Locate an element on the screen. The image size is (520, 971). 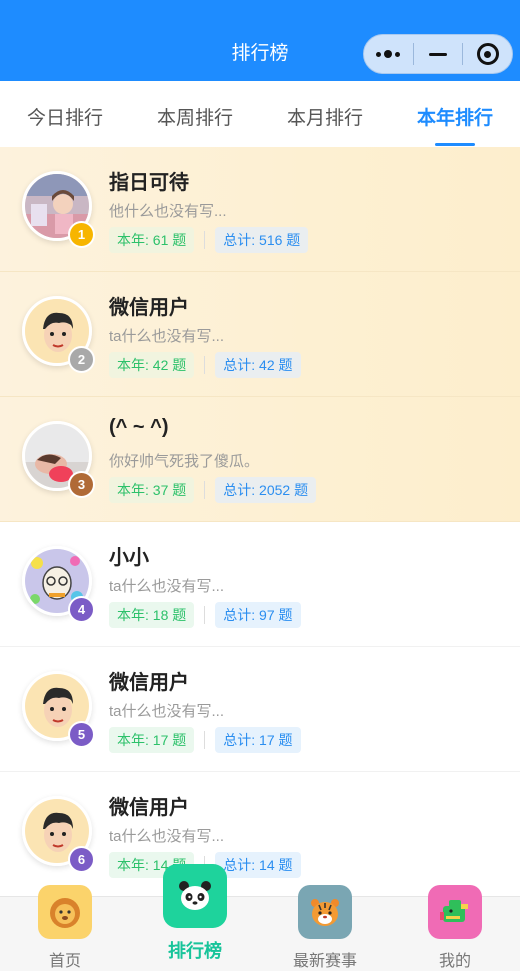
close-button is located at coordinates (487, 54).